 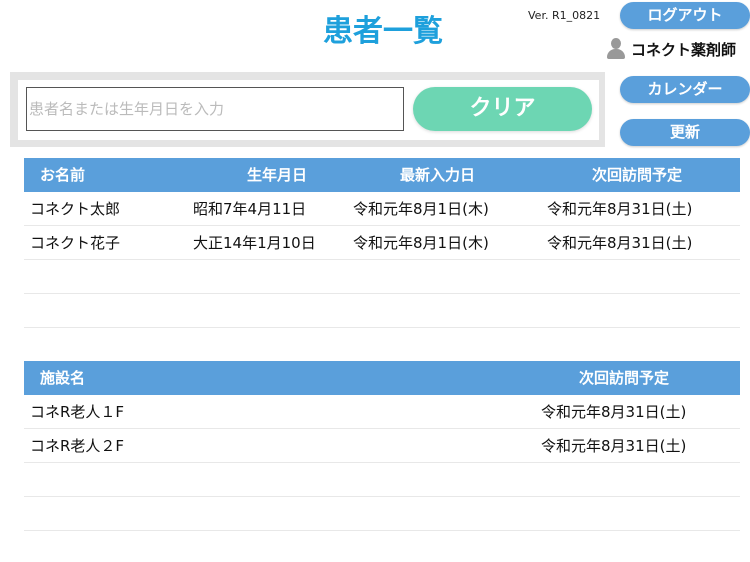 What do you see at coordinates (685, 132) in the screenshot?
I see `refresh-button: 更新` at bounding box center [685, 132].